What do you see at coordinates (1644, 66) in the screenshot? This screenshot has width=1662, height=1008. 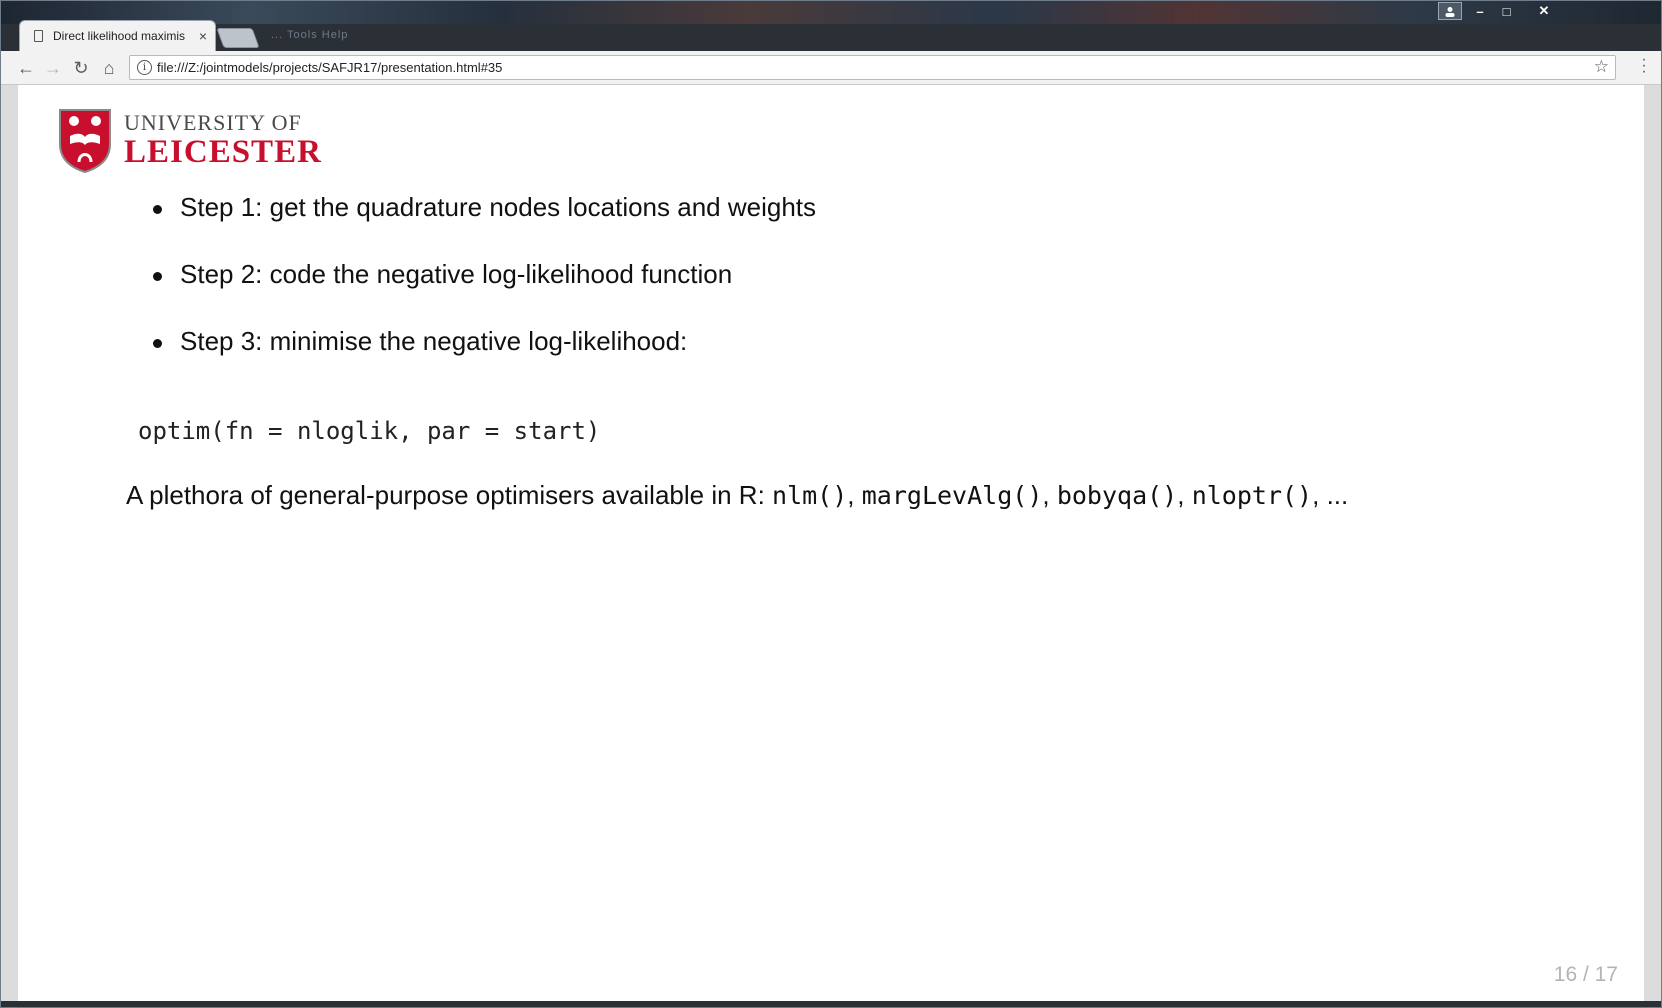 I see `menu-dots-icon: · · ·` at bounding box center [1644, 66].